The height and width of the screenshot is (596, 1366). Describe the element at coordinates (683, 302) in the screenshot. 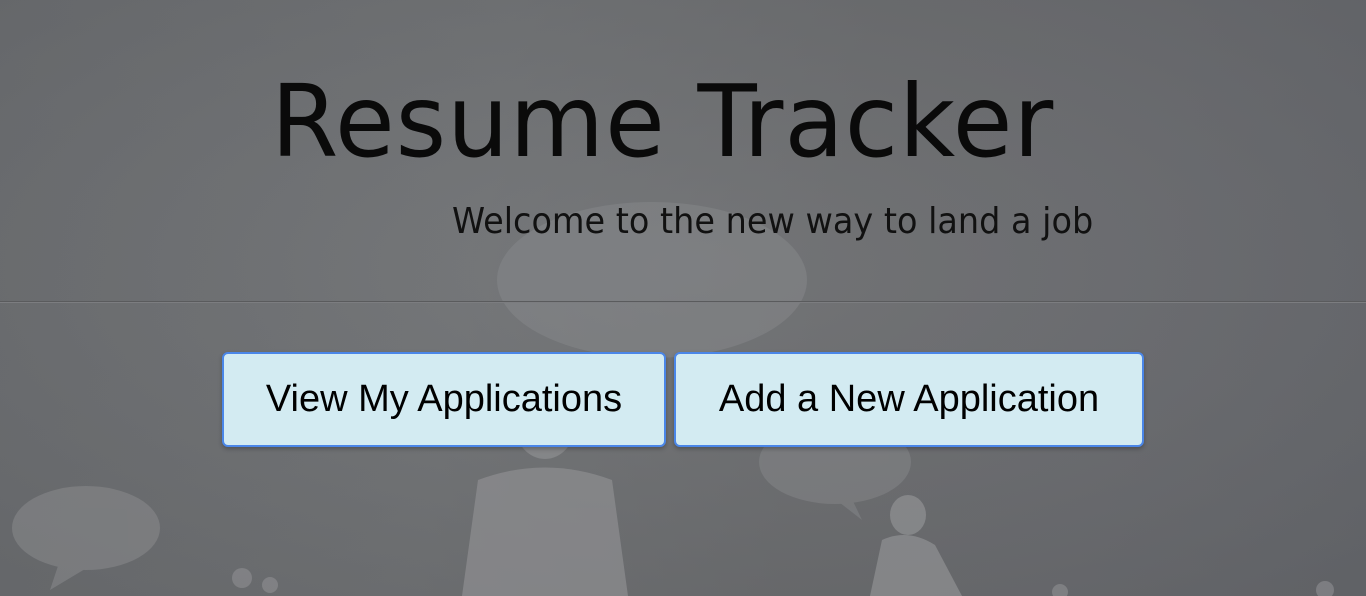

I see `header-divider` at that location.